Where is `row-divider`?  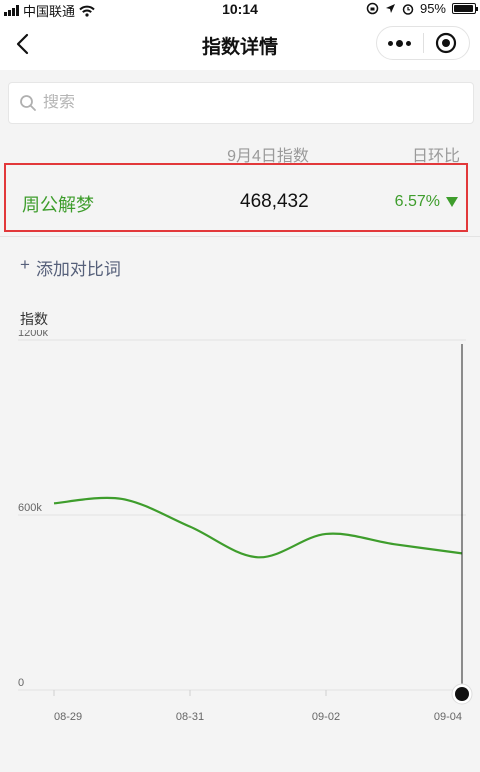 row-divider is located at coordinates (240, 236).